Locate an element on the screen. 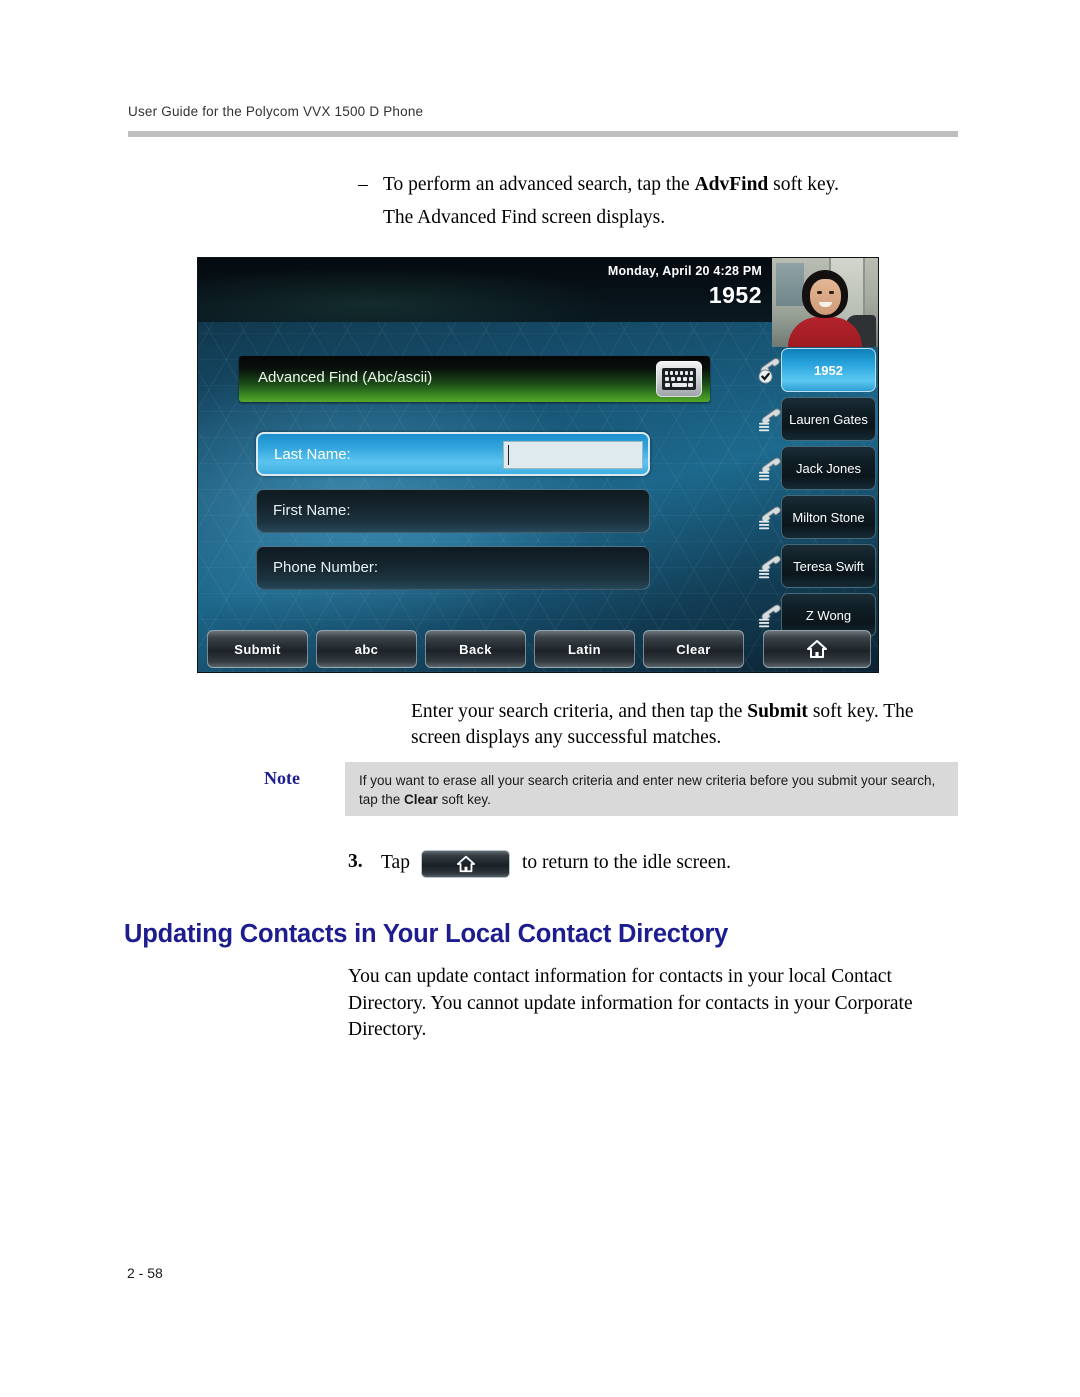 This screenshot has width=1080, height=1397. advanced-find-title: Advanced Find (Abc/ascii) is located at coordinates (345, 377).